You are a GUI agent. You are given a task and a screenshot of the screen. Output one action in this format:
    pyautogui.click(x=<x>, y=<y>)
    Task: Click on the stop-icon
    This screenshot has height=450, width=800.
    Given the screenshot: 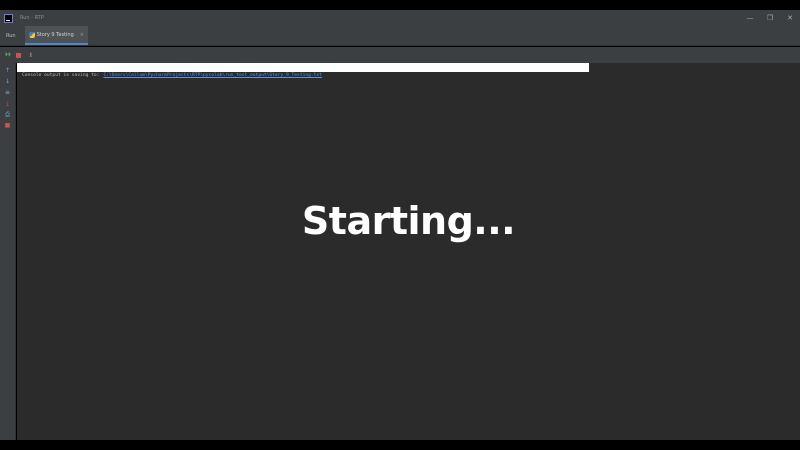 What is the action you would take?
    pyautogui.click(x=18, y=55)
    